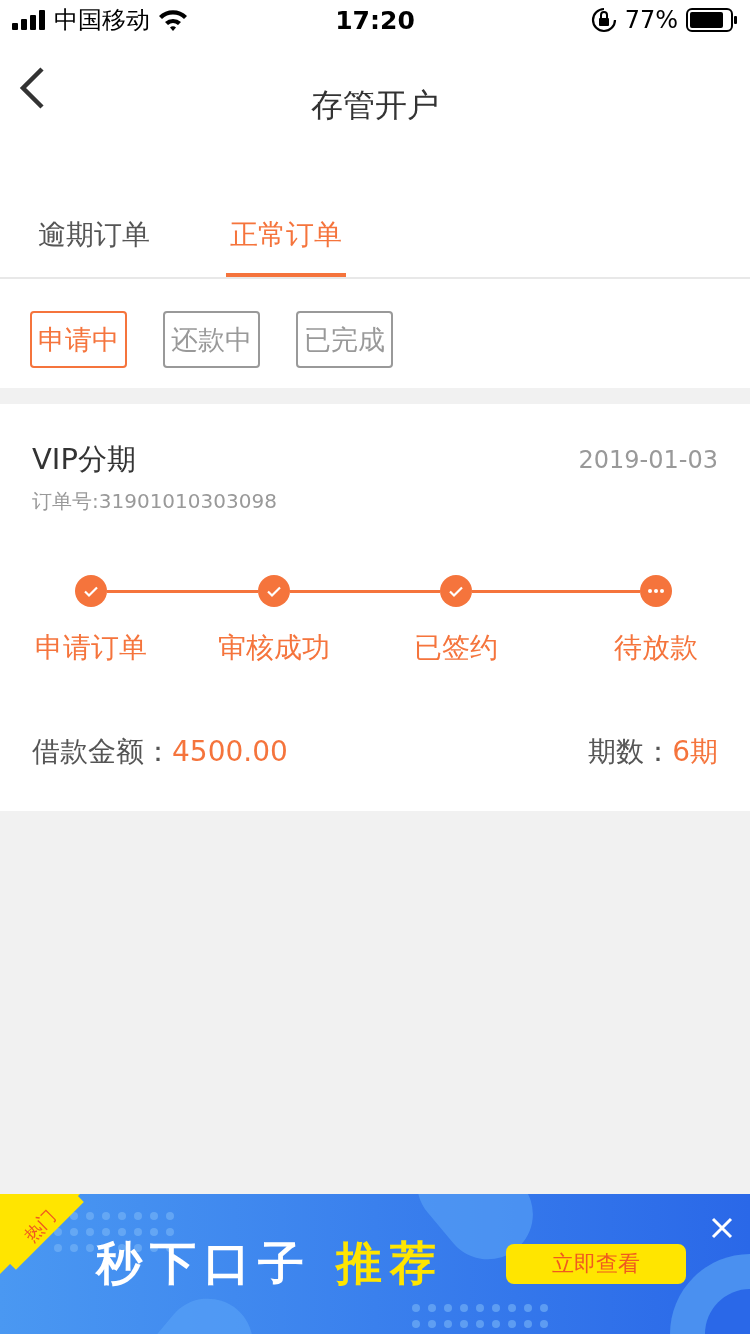 This screenshot has width=750, height=1334. What do you see at coordinates (270, 1263) in the screenshot?
I see `banner-headline: 秒下口子 推荐` at bounding box center [270, 1263].